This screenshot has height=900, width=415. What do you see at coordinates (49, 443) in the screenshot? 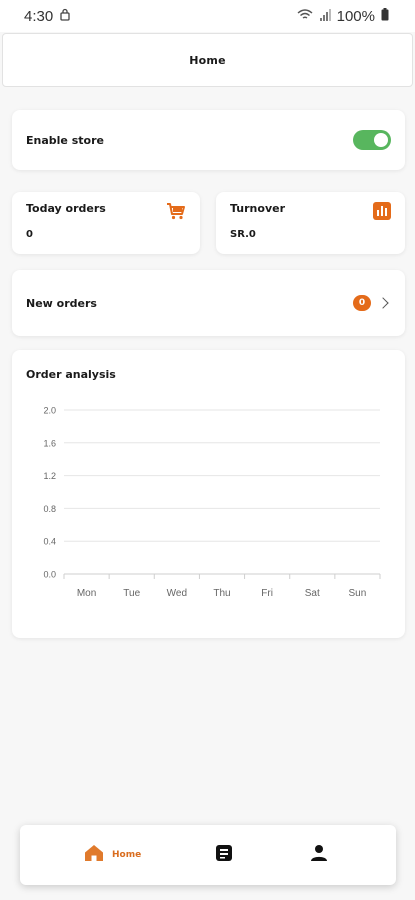
I see `chart-y-tick-label: 1.6` at bounding box center [49, 443].